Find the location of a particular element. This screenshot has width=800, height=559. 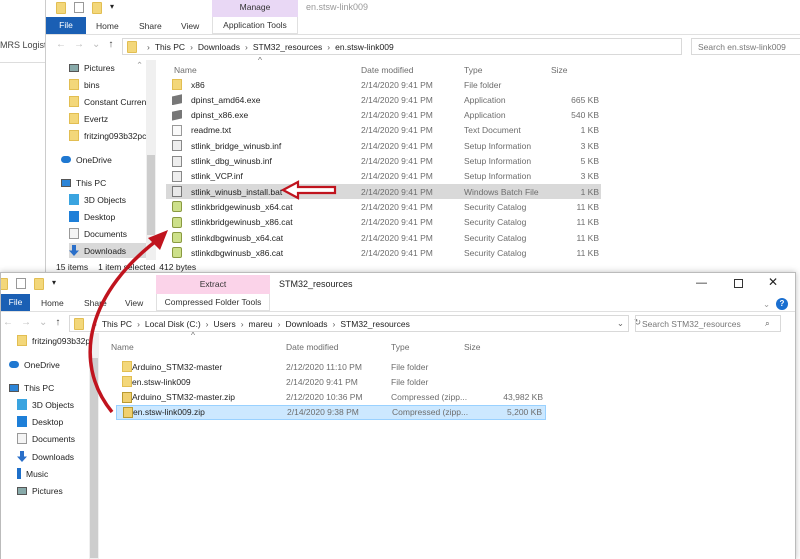

horizontal-red-arrow is located at coordinates (308, 190).